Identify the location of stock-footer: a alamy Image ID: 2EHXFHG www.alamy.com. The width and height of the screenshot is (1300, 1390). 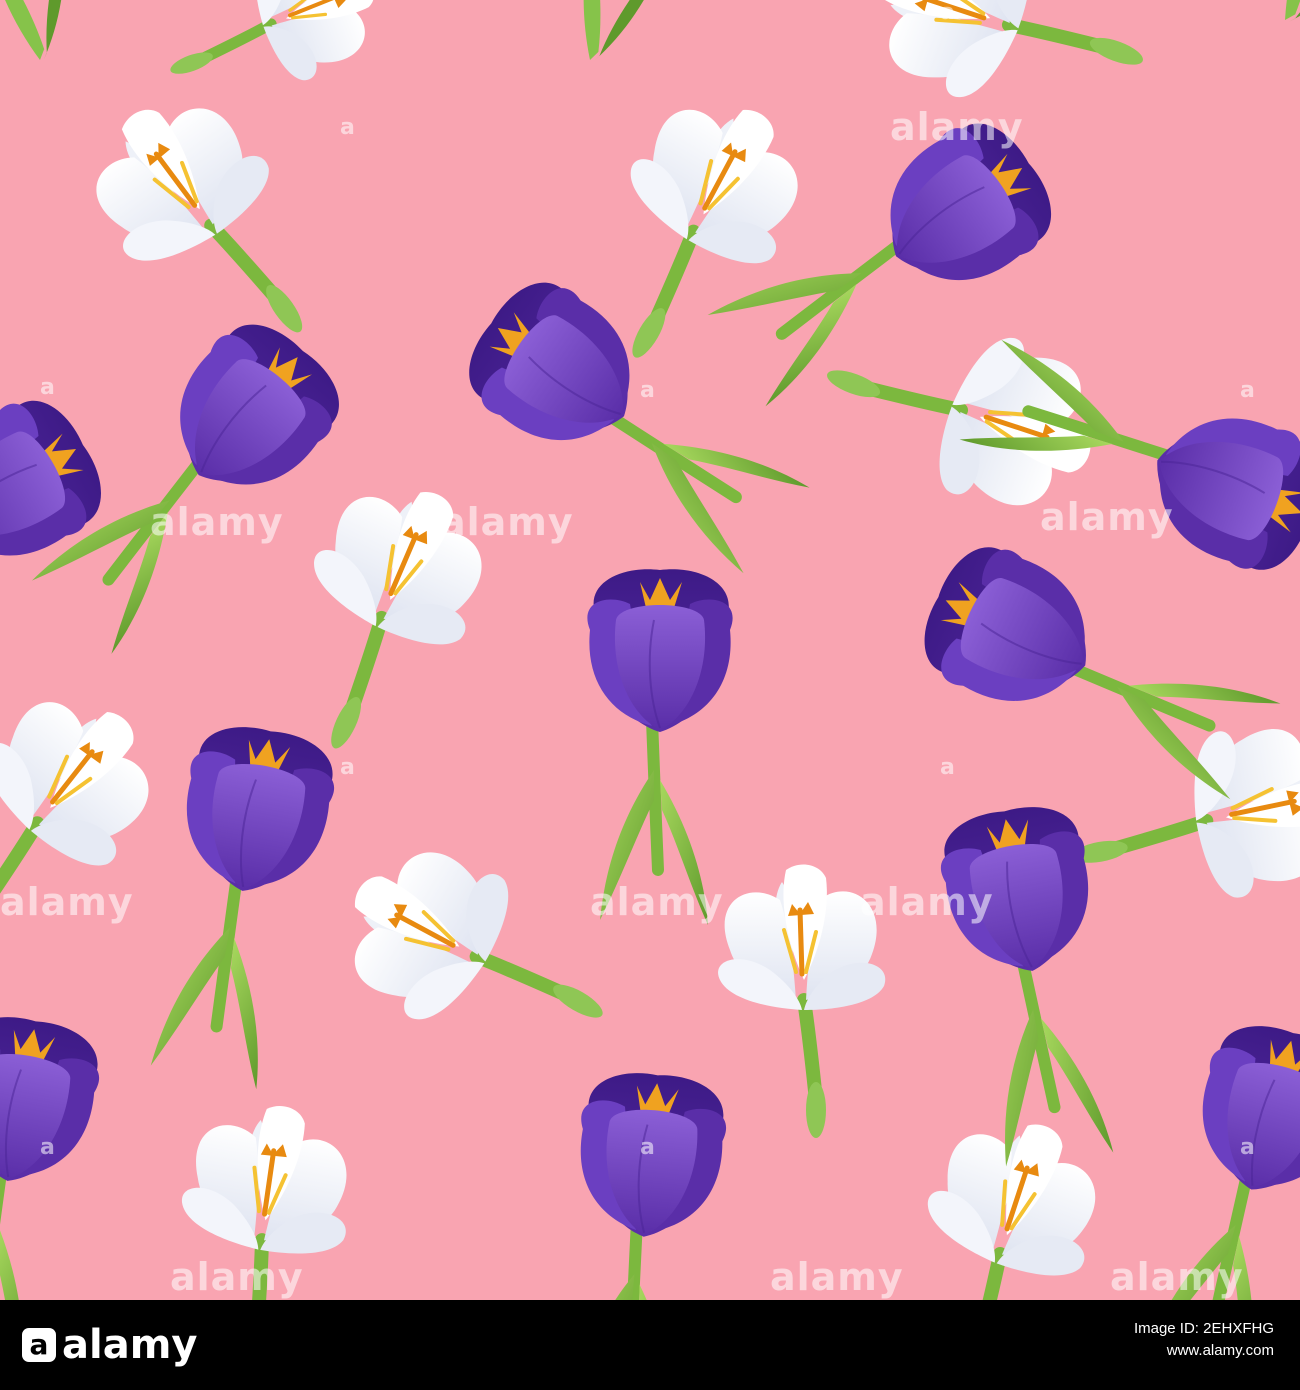
(650, 1345).